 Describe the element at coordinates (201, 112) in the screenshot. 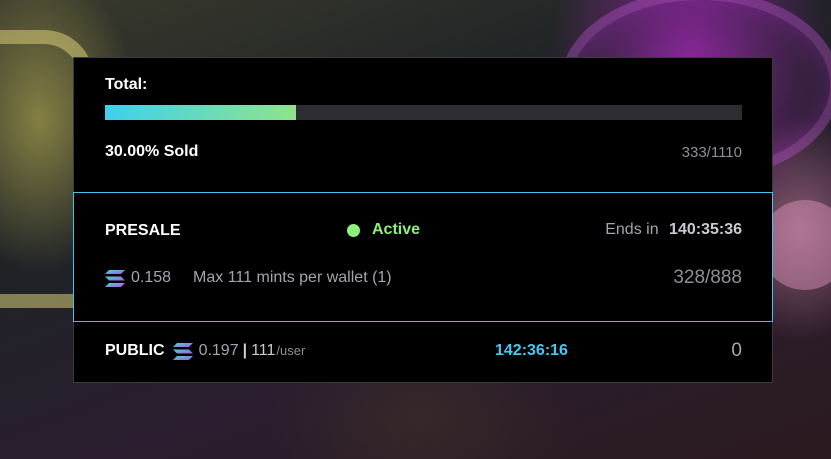

I see `progress-fill` at that location.